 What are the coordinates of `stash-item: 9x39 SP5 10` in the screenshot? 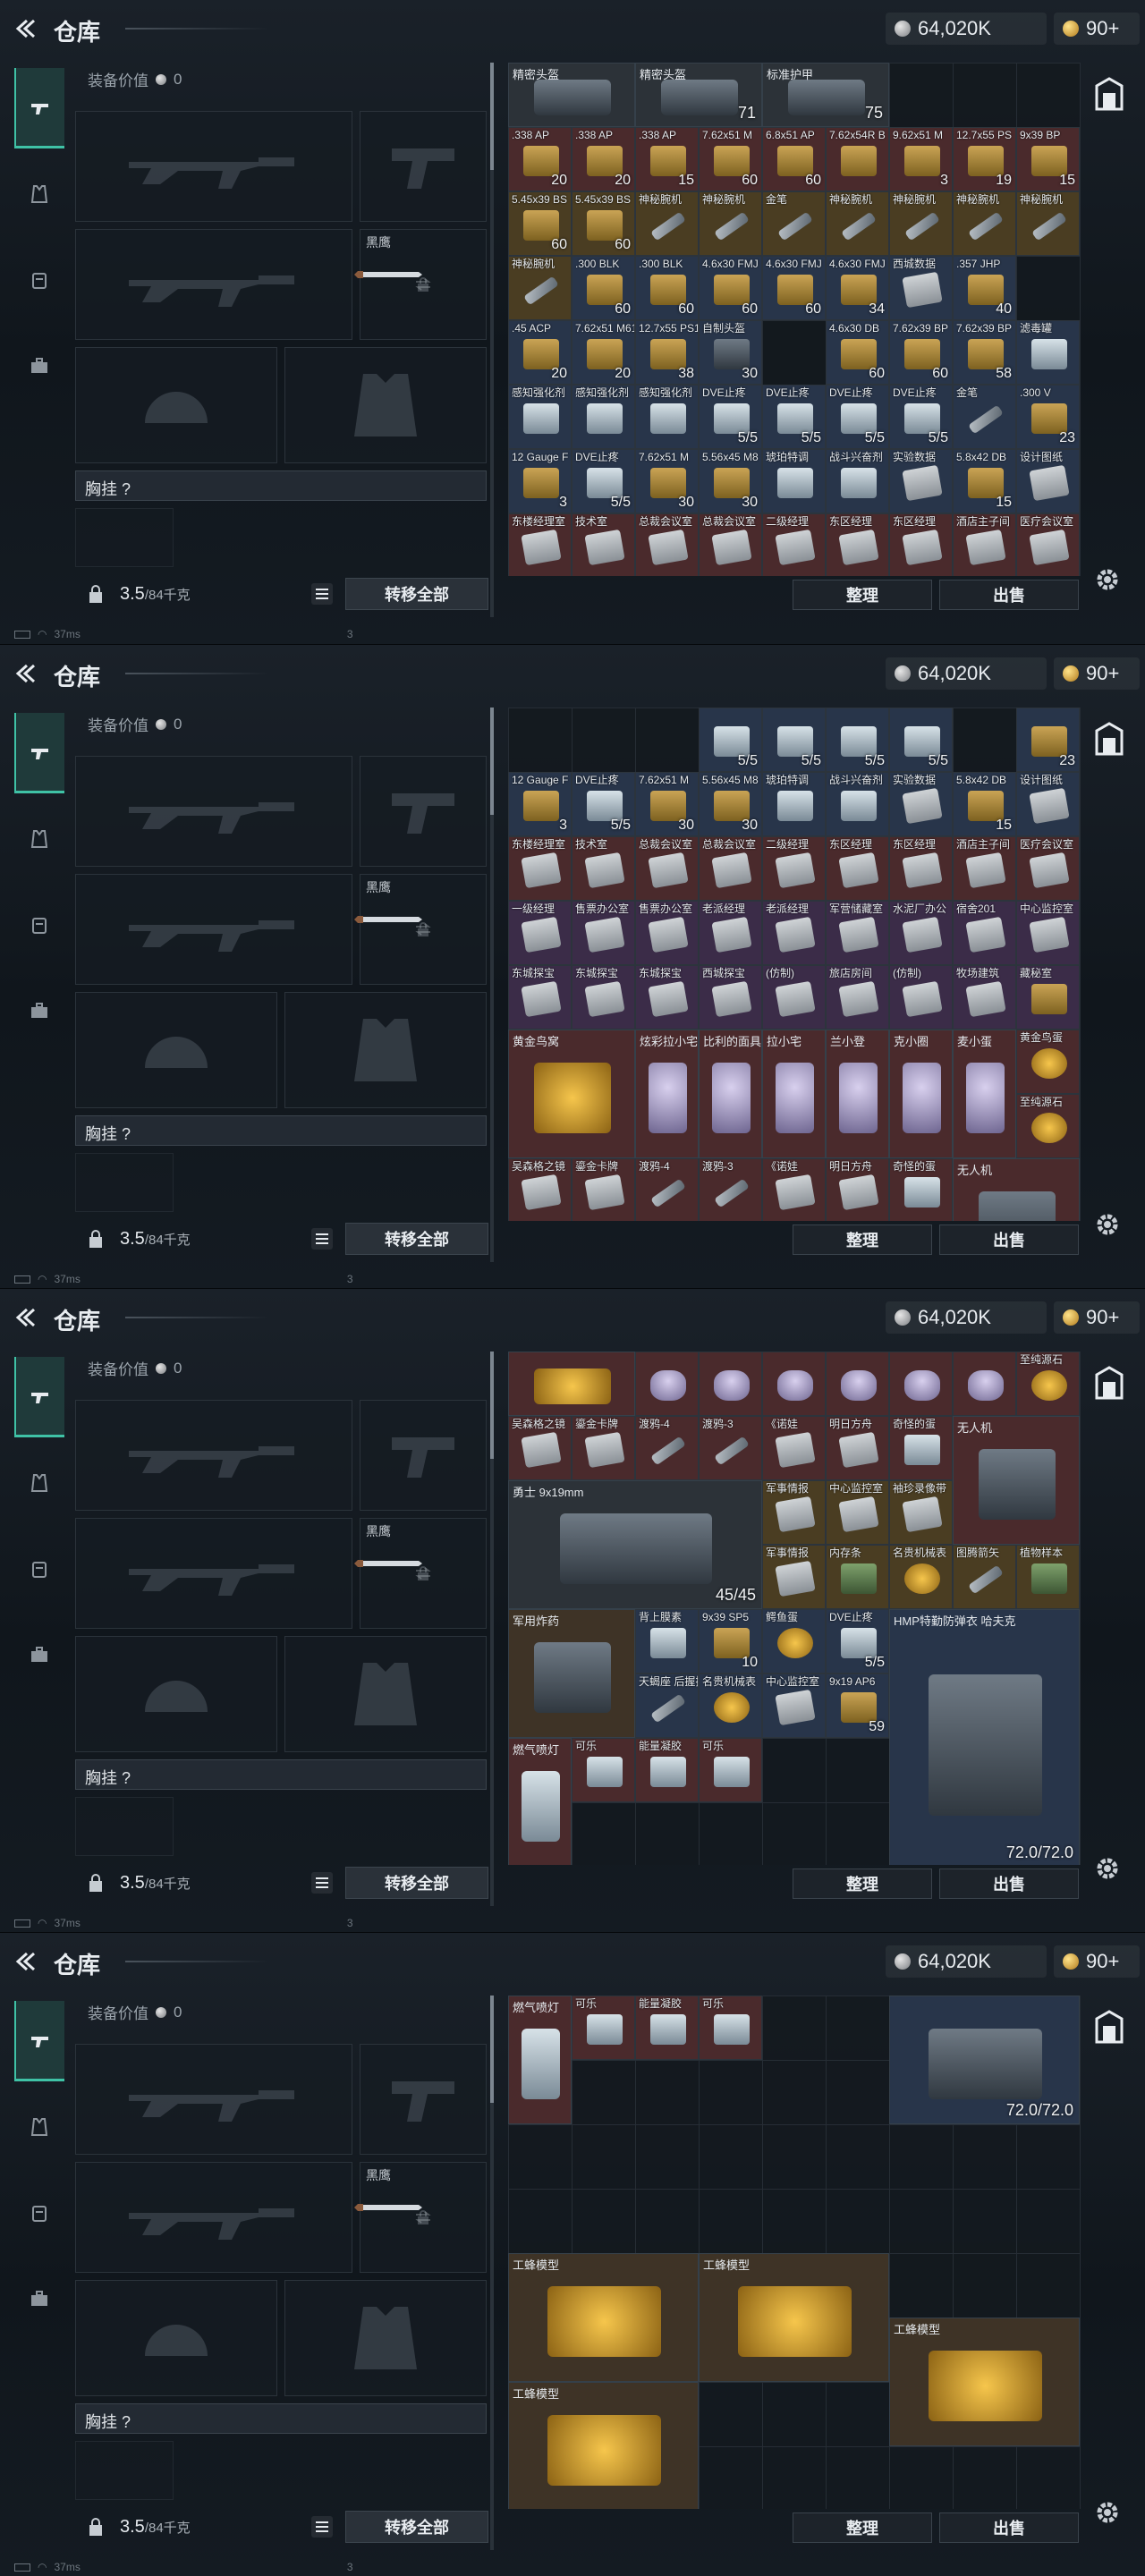 It's located at (730, 1641).